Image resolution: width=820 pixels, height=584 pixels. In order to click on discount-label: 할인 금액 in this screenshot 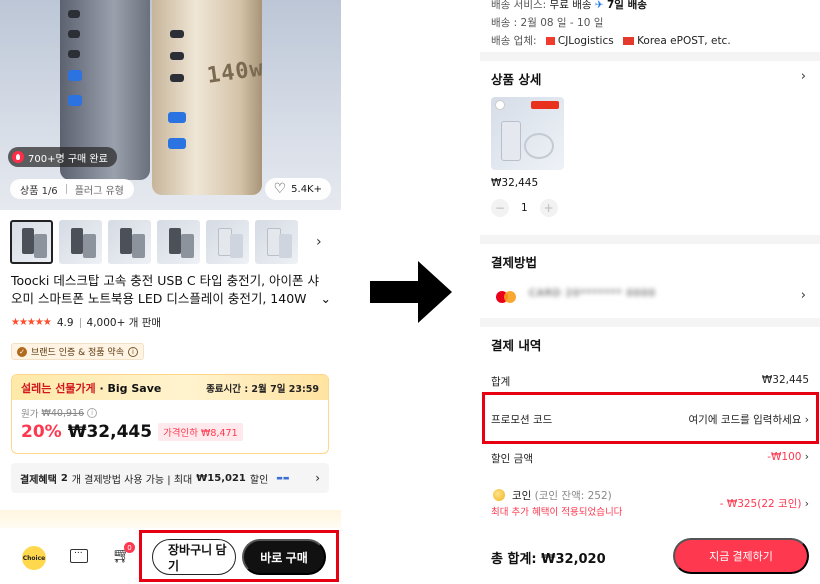, I will do `click(512, 459)`.